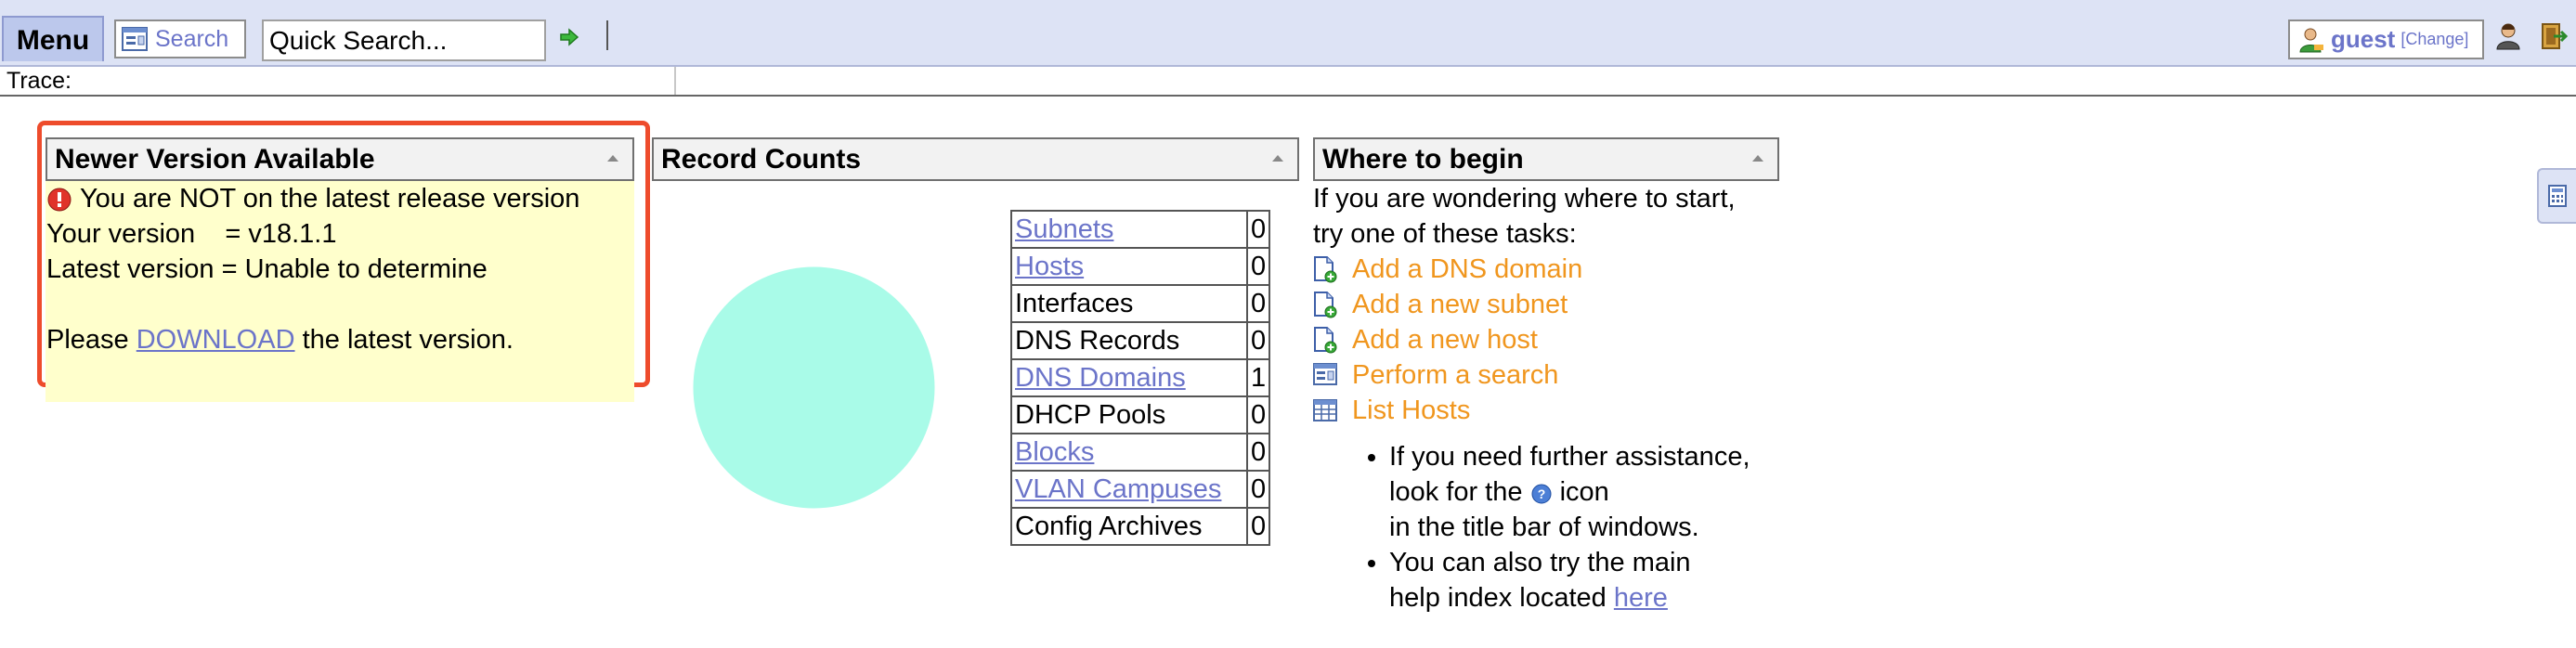 The image size is (2576, 648). Describe the element at coordinates (2434, 39) in the screenshot. I see `change-user-link: [Change]` at that location.